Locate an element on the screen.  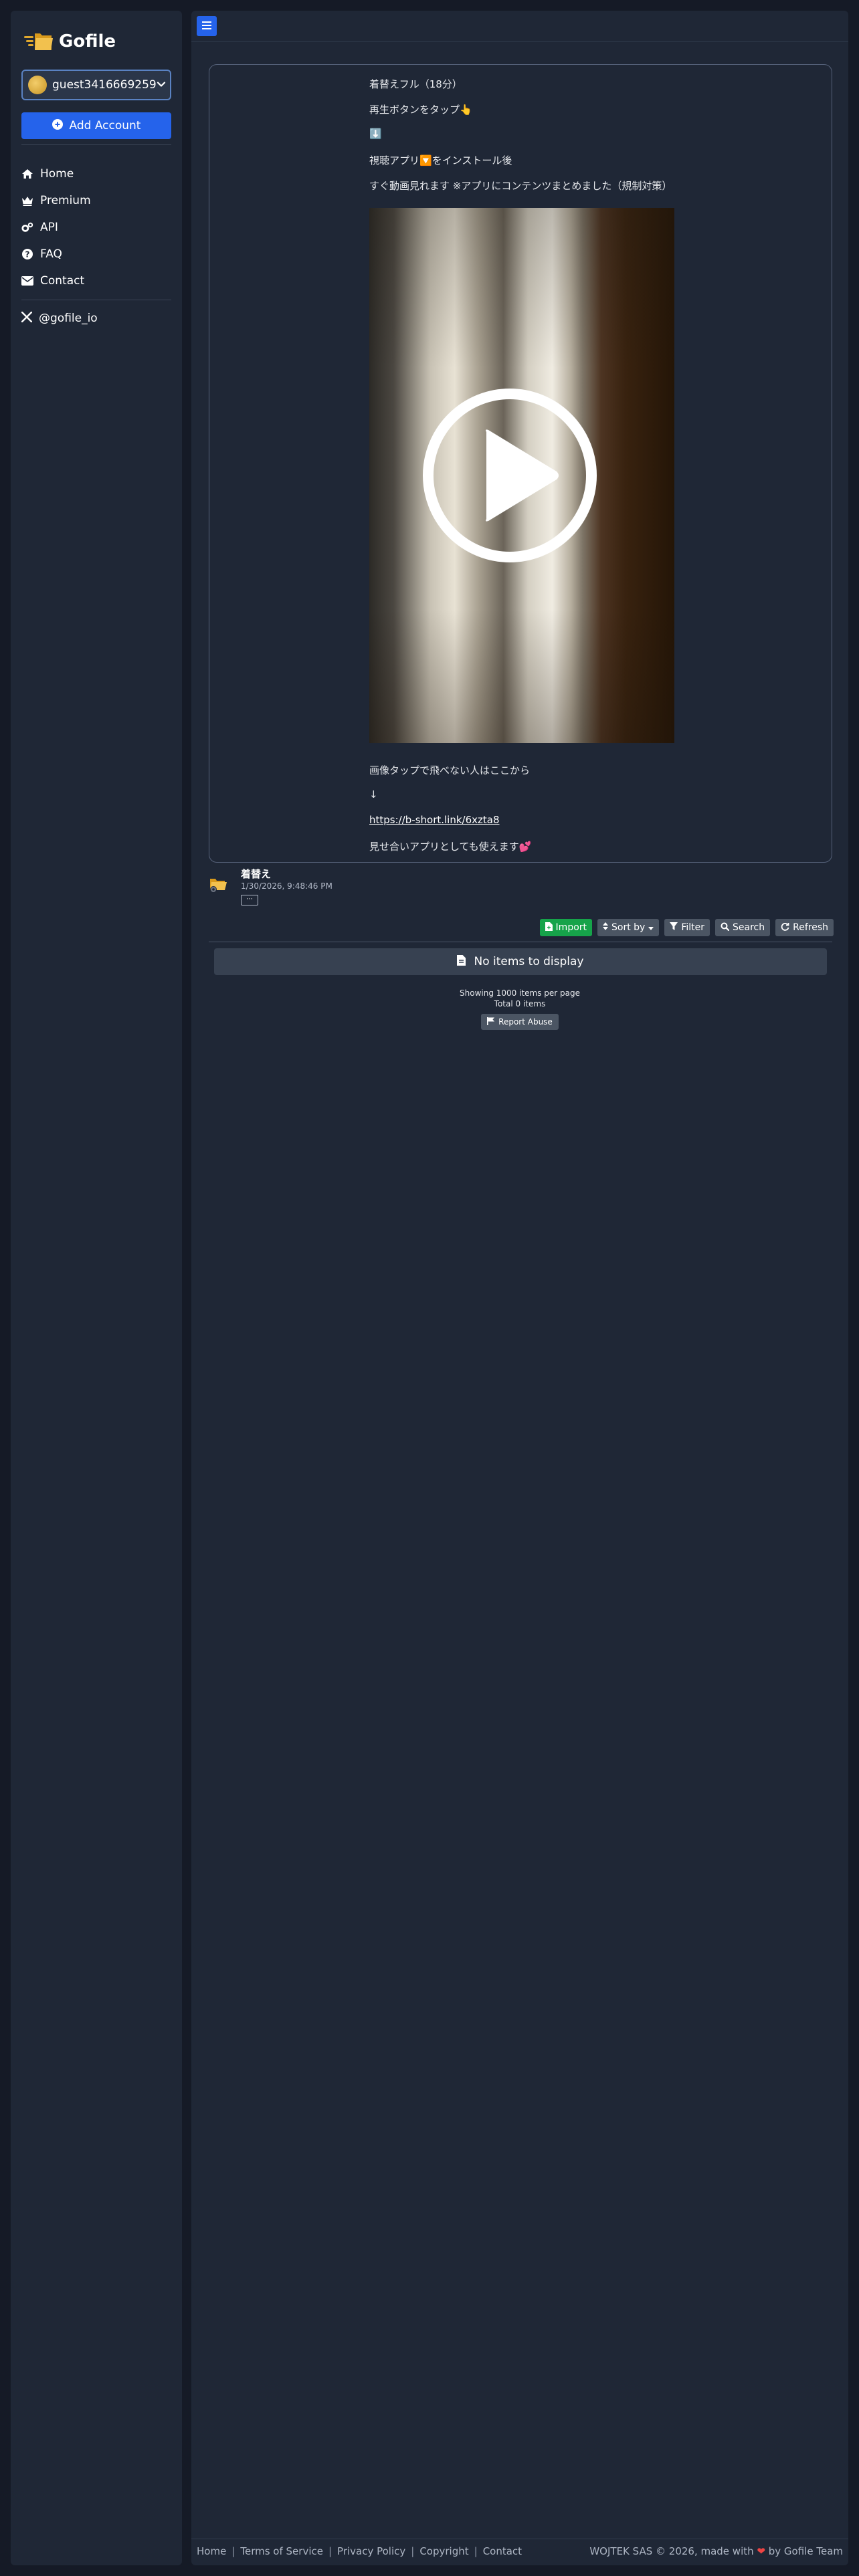
play-icon is located at coordinates (522, 475).